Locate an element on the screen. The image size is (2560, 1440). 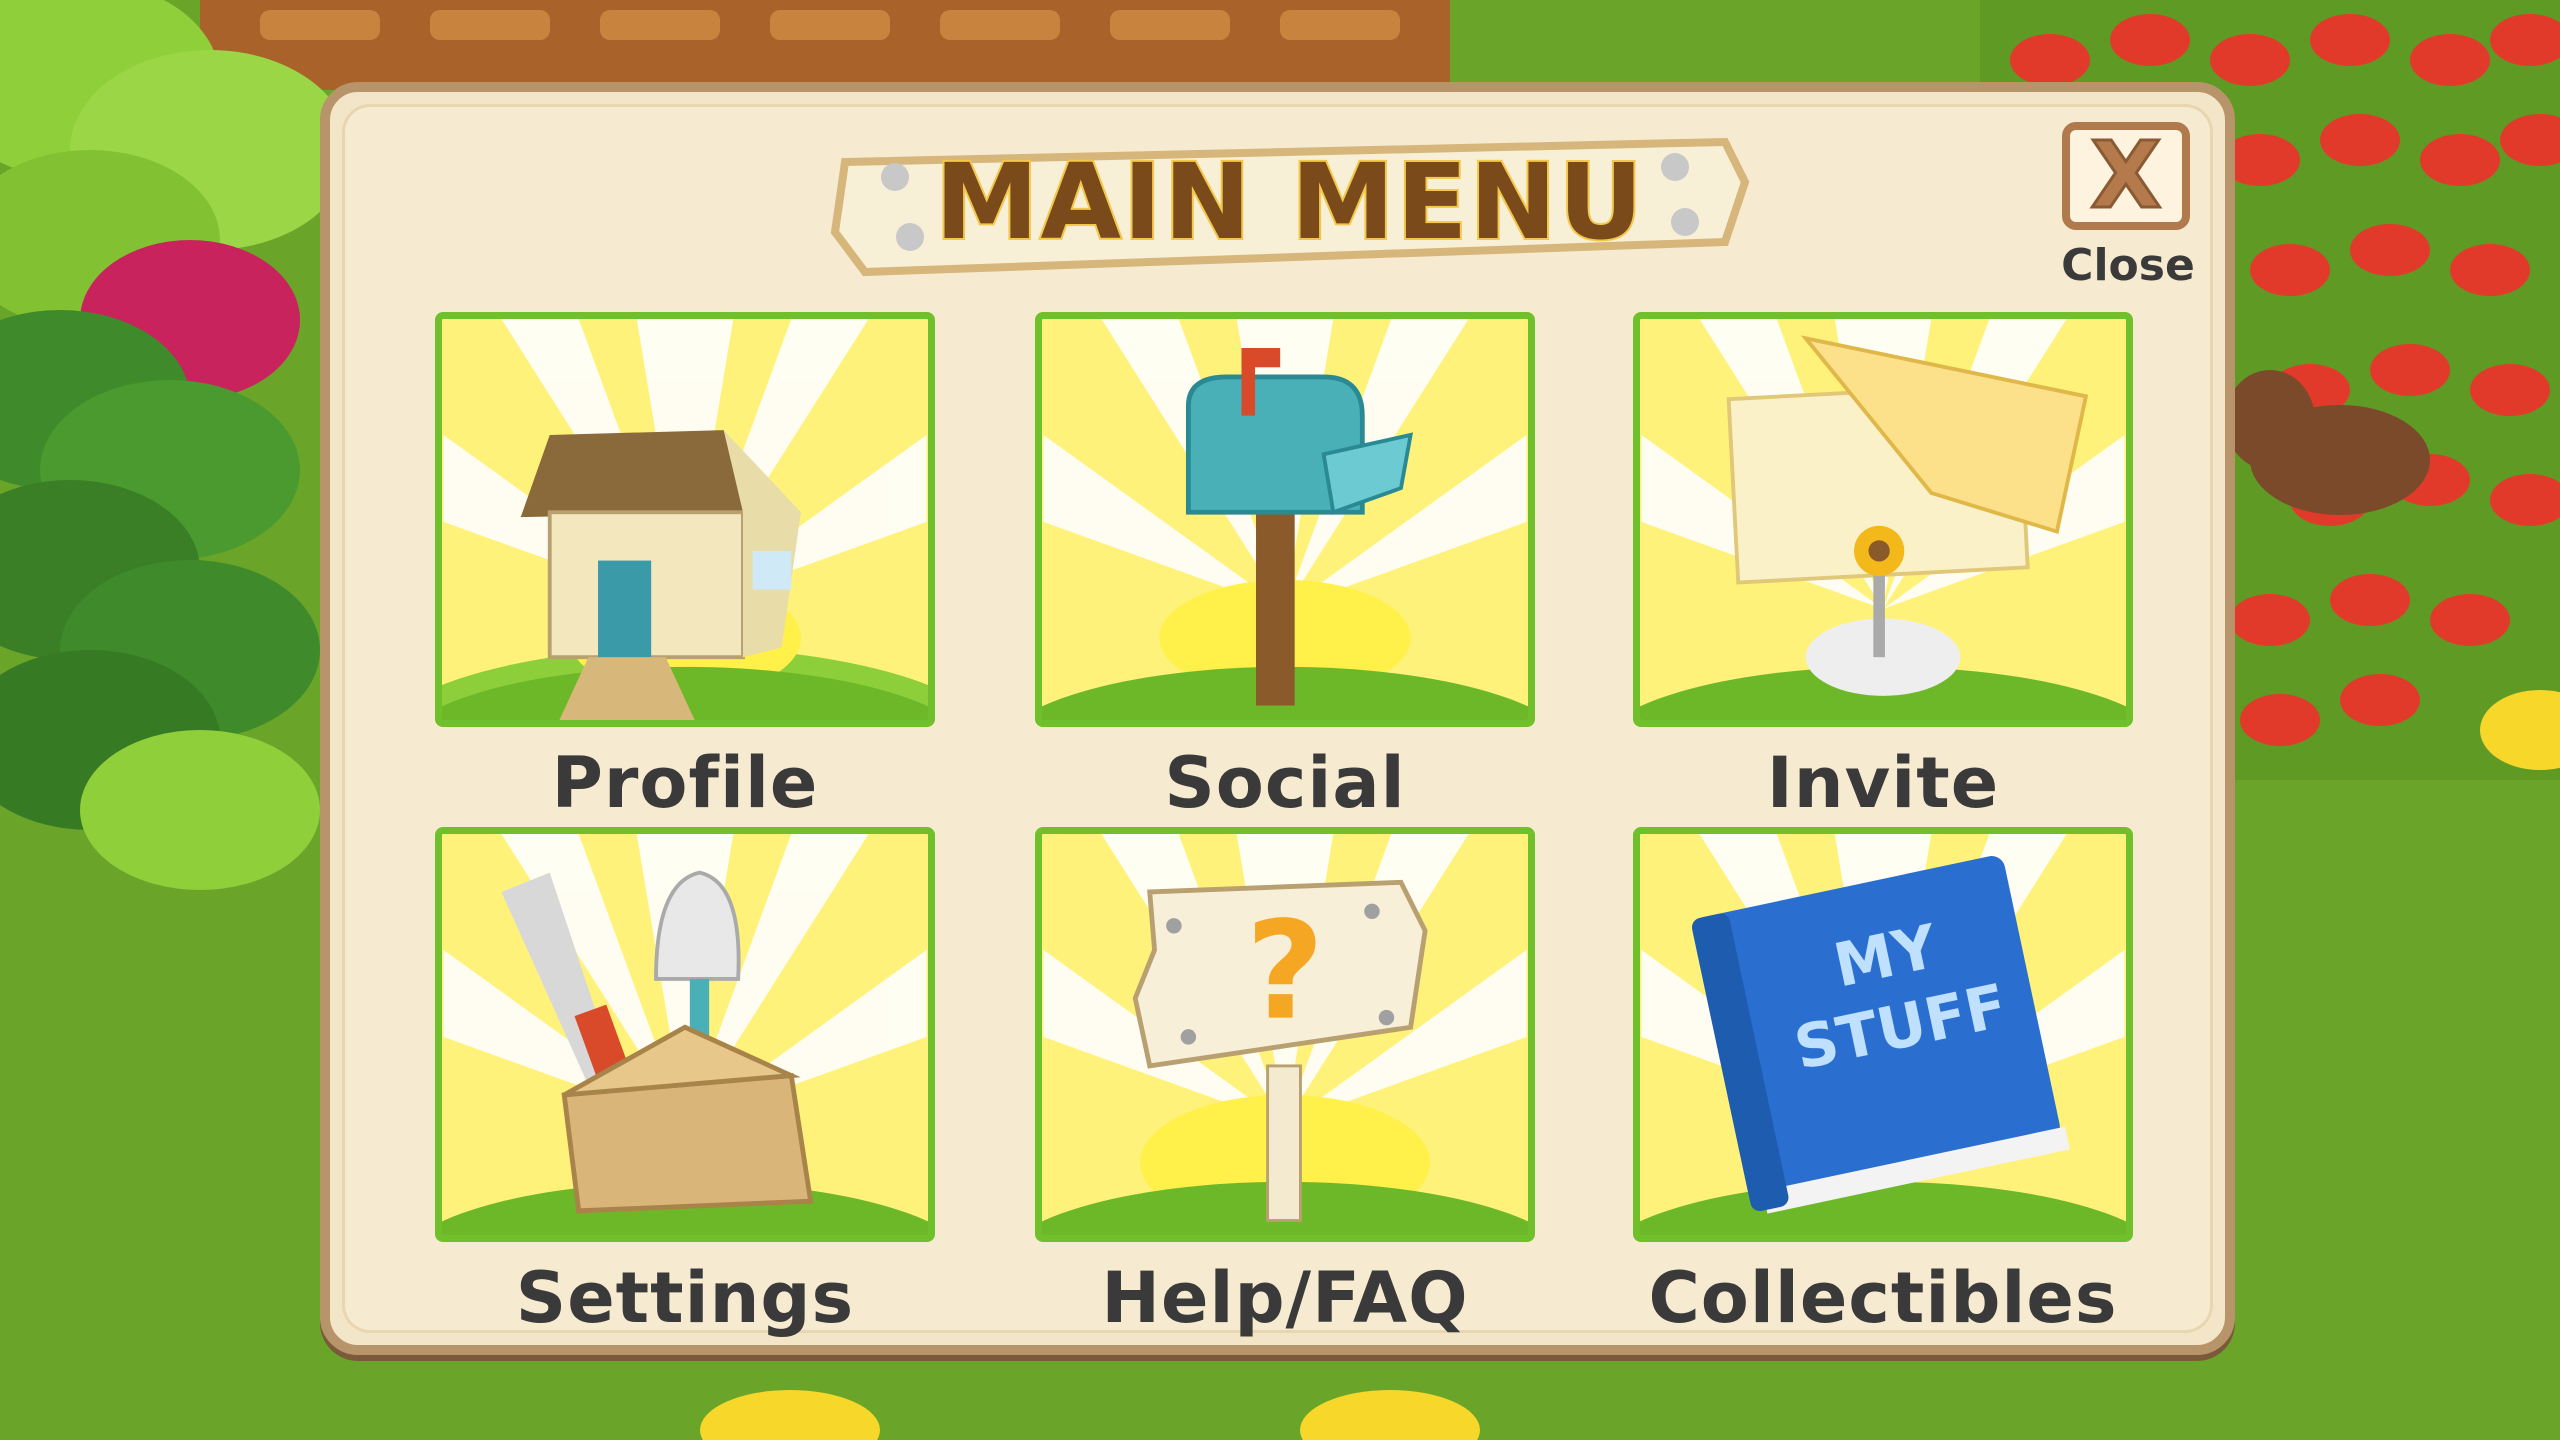
menu-item-settings: Settings is located at coordinates (685, 1083).